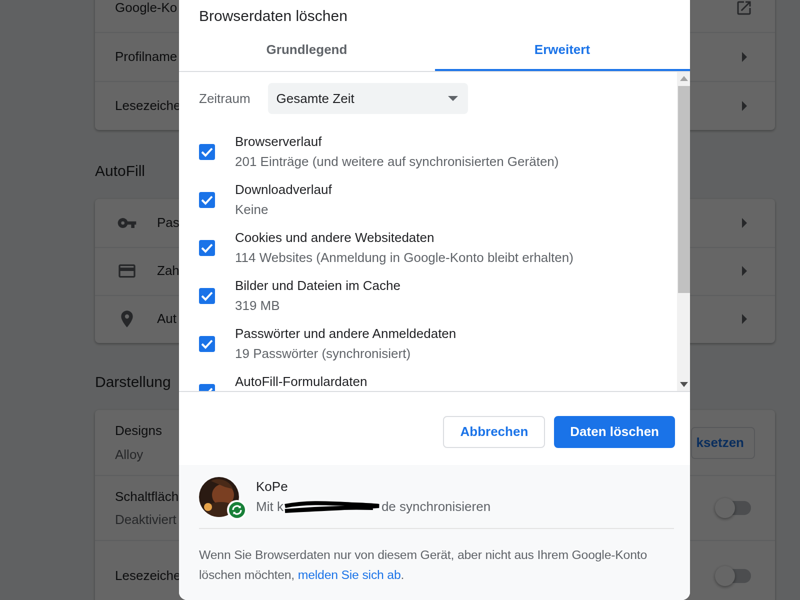  I want to click on option-title: Downloadverlauf, so click(283, 190).